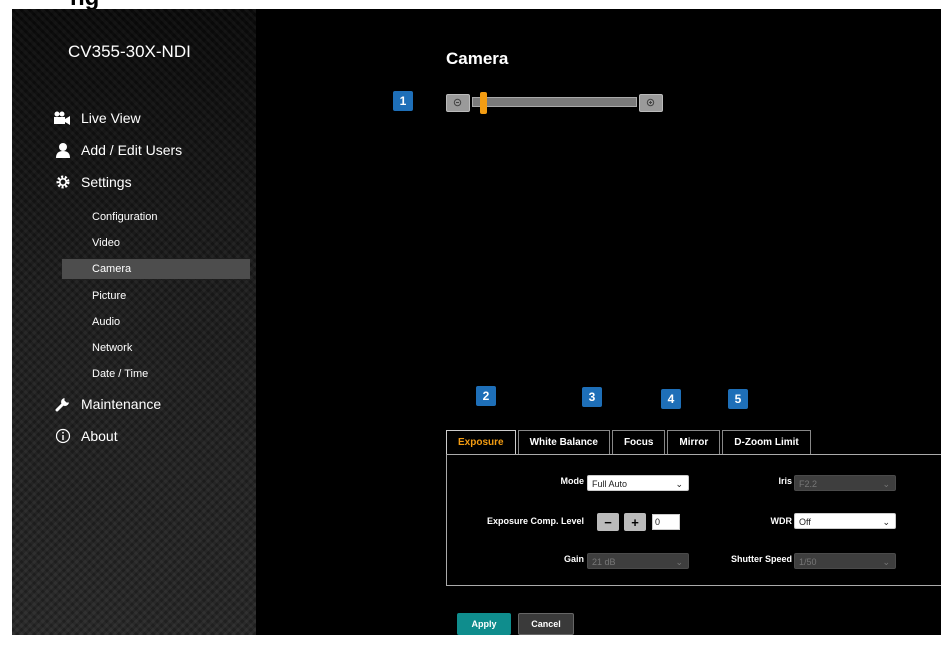 Image resolution: width=941 pixels, height=646 pixels. I want to click on settings-sub-item-configuration: Configuration, so click(156, 217).